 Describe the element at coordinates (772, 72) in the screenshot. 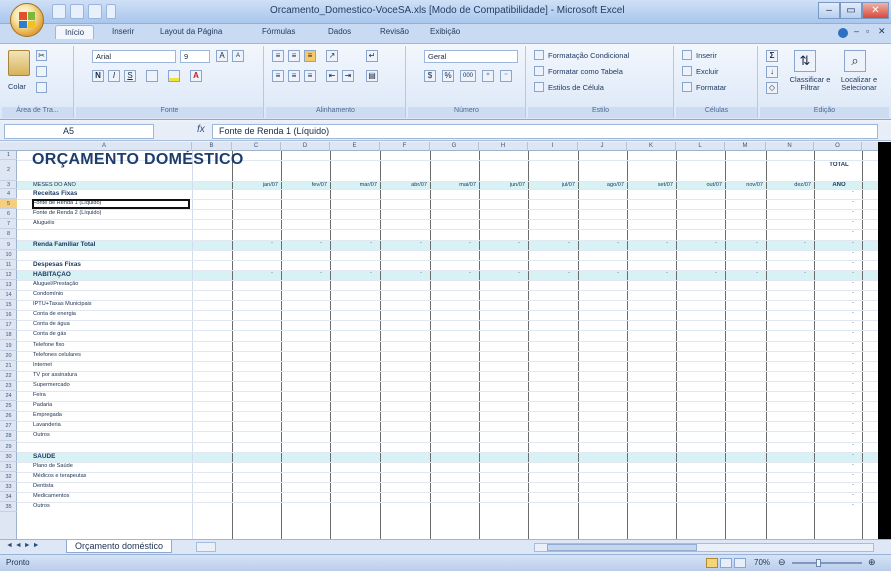

I see `fill-icon: ↓` at that location.